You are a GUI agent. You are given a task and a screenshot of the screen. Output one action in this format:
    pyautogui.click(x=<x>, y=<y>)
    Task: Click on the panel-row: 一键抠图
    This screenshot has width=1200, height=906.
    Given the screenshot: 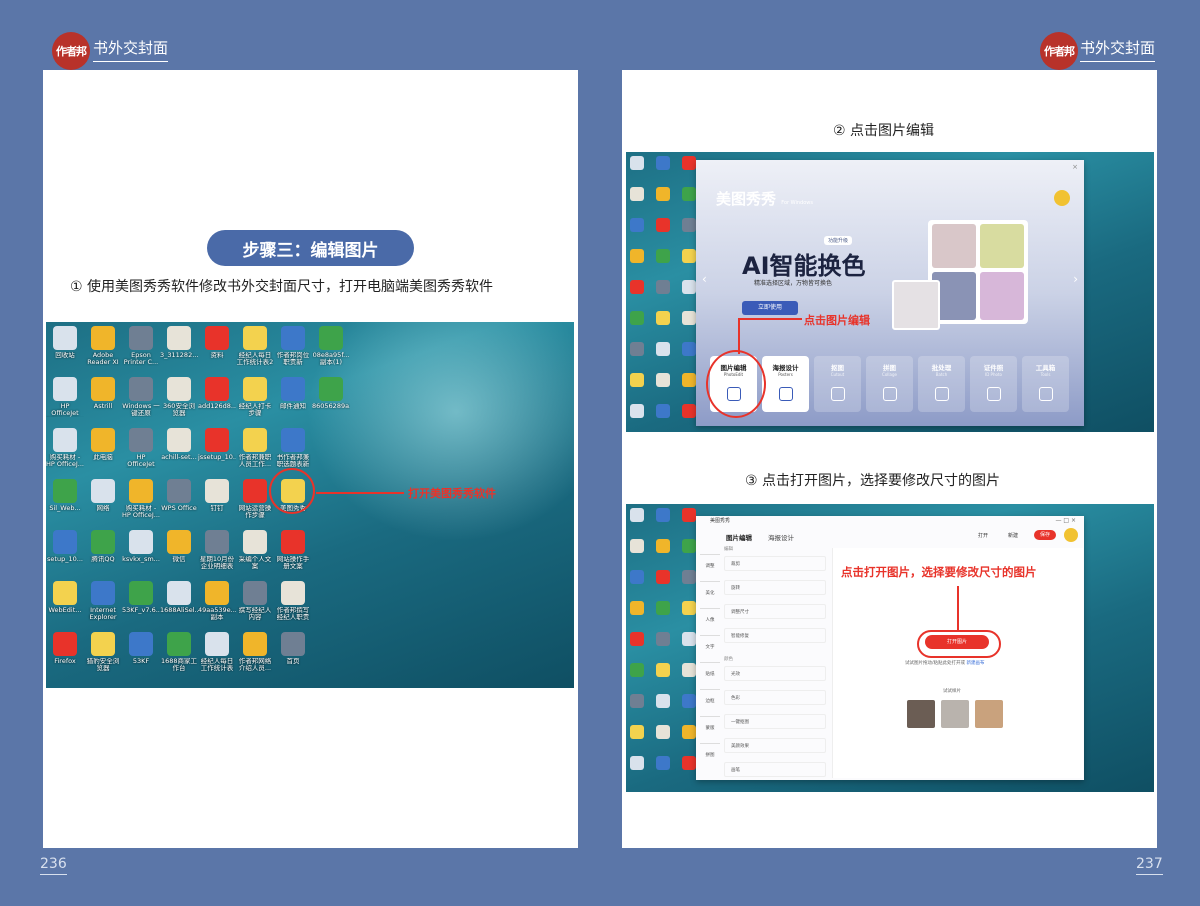 What is the action you would take?
    pyautogui.click(x=775, y=721)
    